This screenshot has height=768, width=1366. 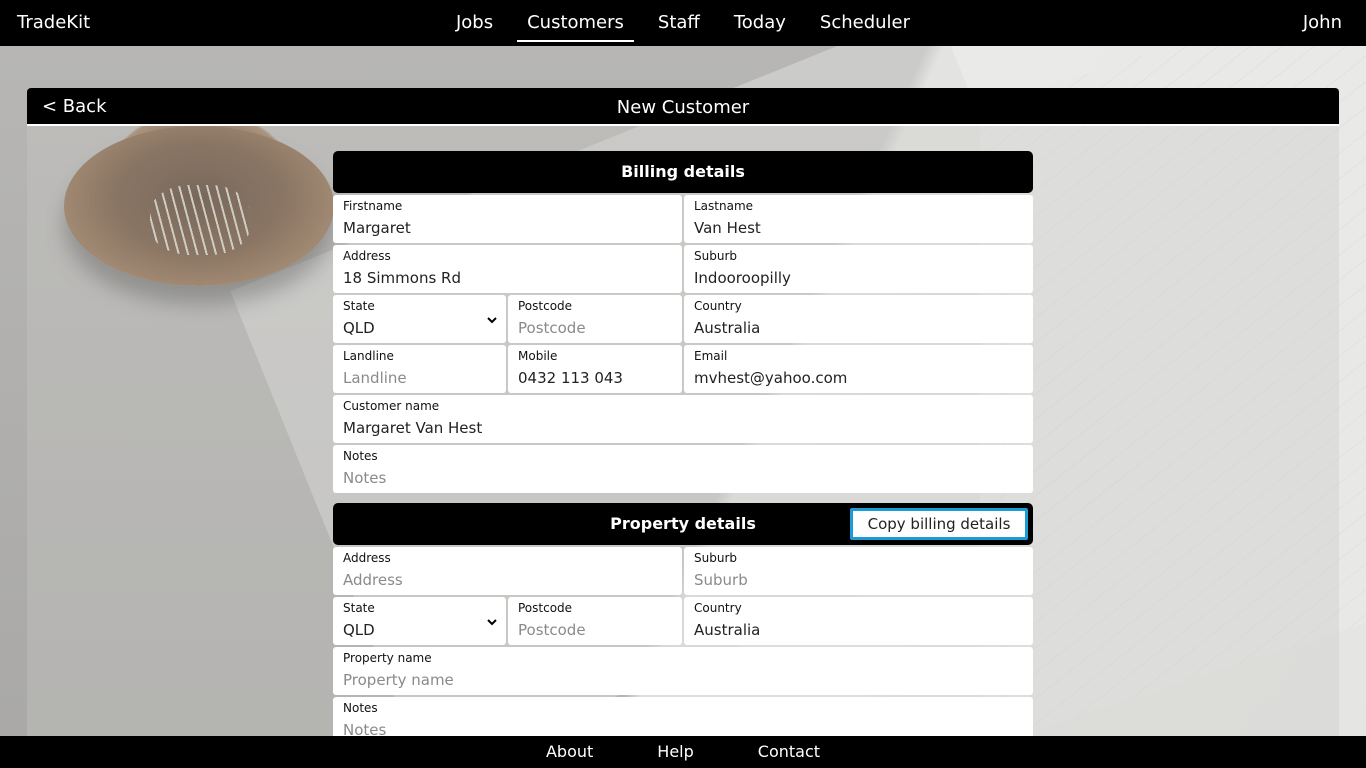 I want to click on page-title: New Customer, so click(x=683, y=107).